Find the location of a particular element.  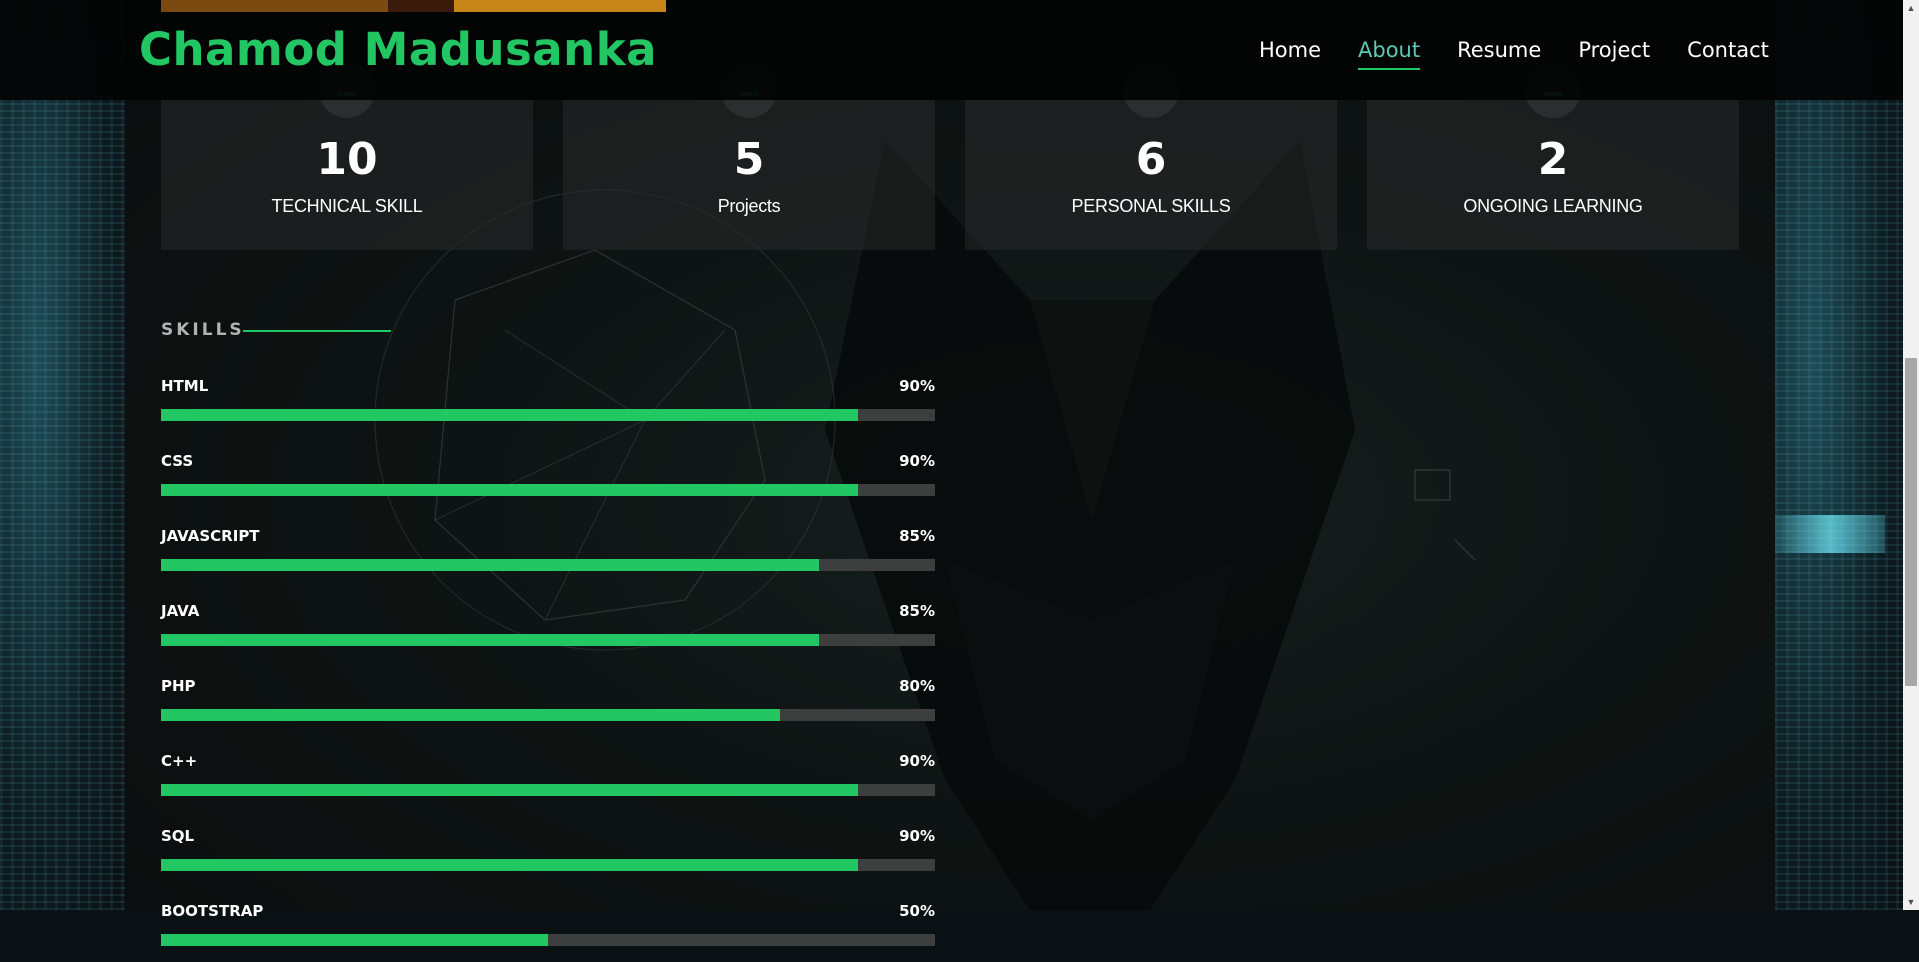

previous-section-image-edge is located at coordinates (413, 6).